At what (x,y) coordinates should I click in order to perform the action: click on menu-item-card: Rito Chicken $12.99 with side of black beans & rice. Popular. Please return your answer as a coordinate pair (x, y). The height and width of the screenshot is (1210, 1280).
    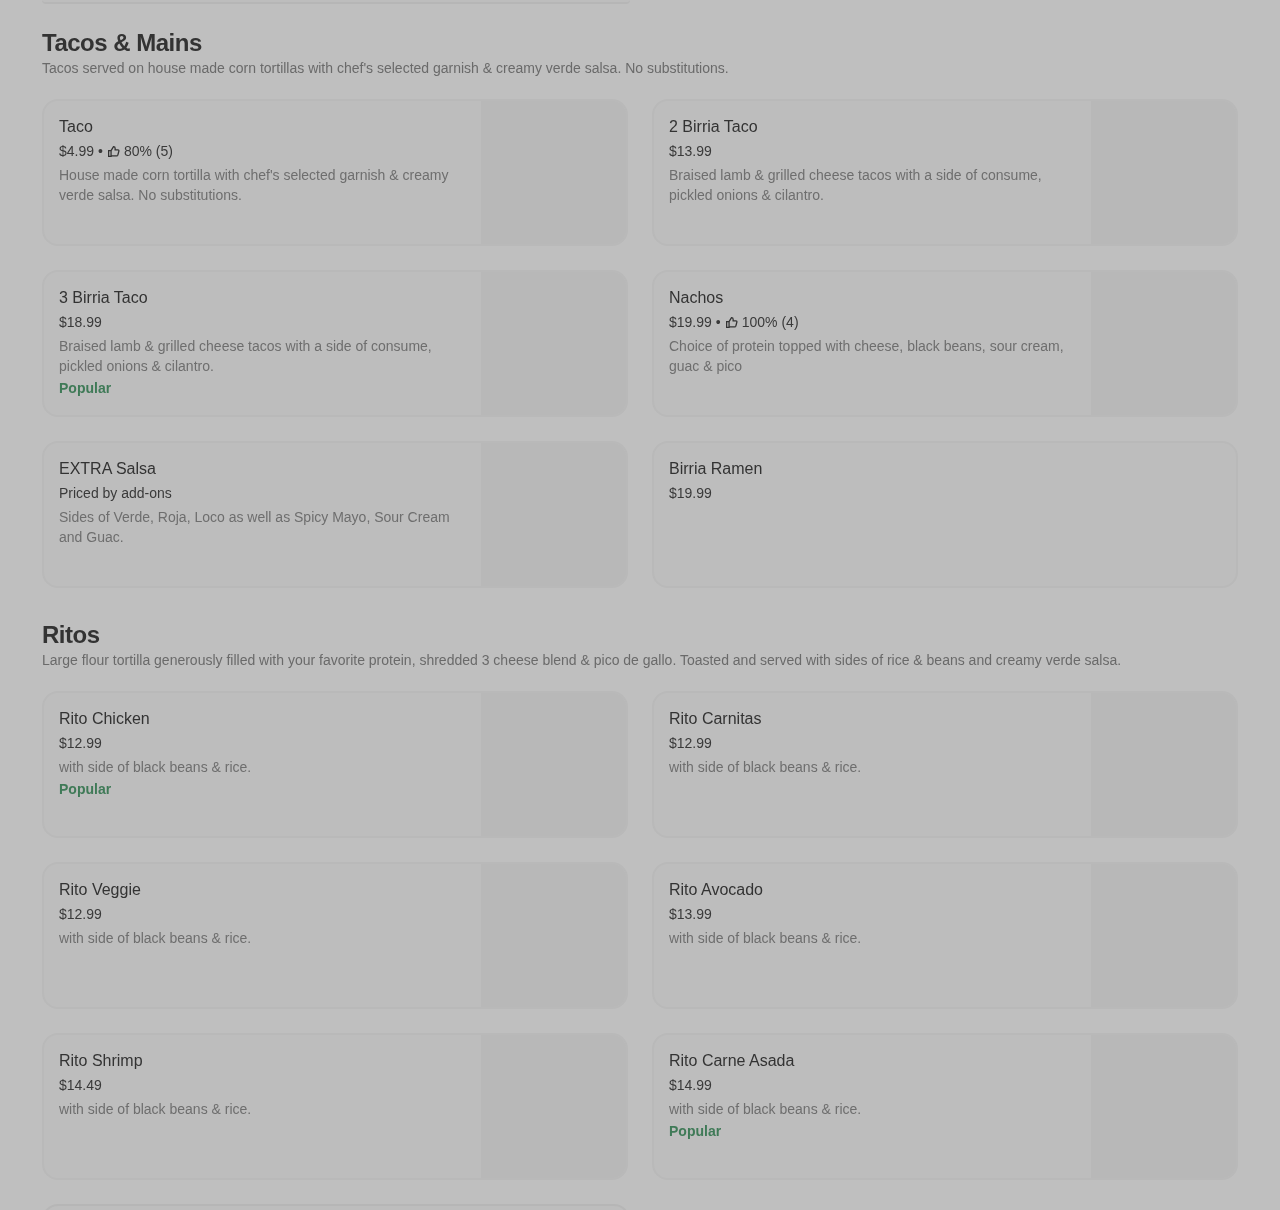
    Looking at the image, I should click on (335, 764).